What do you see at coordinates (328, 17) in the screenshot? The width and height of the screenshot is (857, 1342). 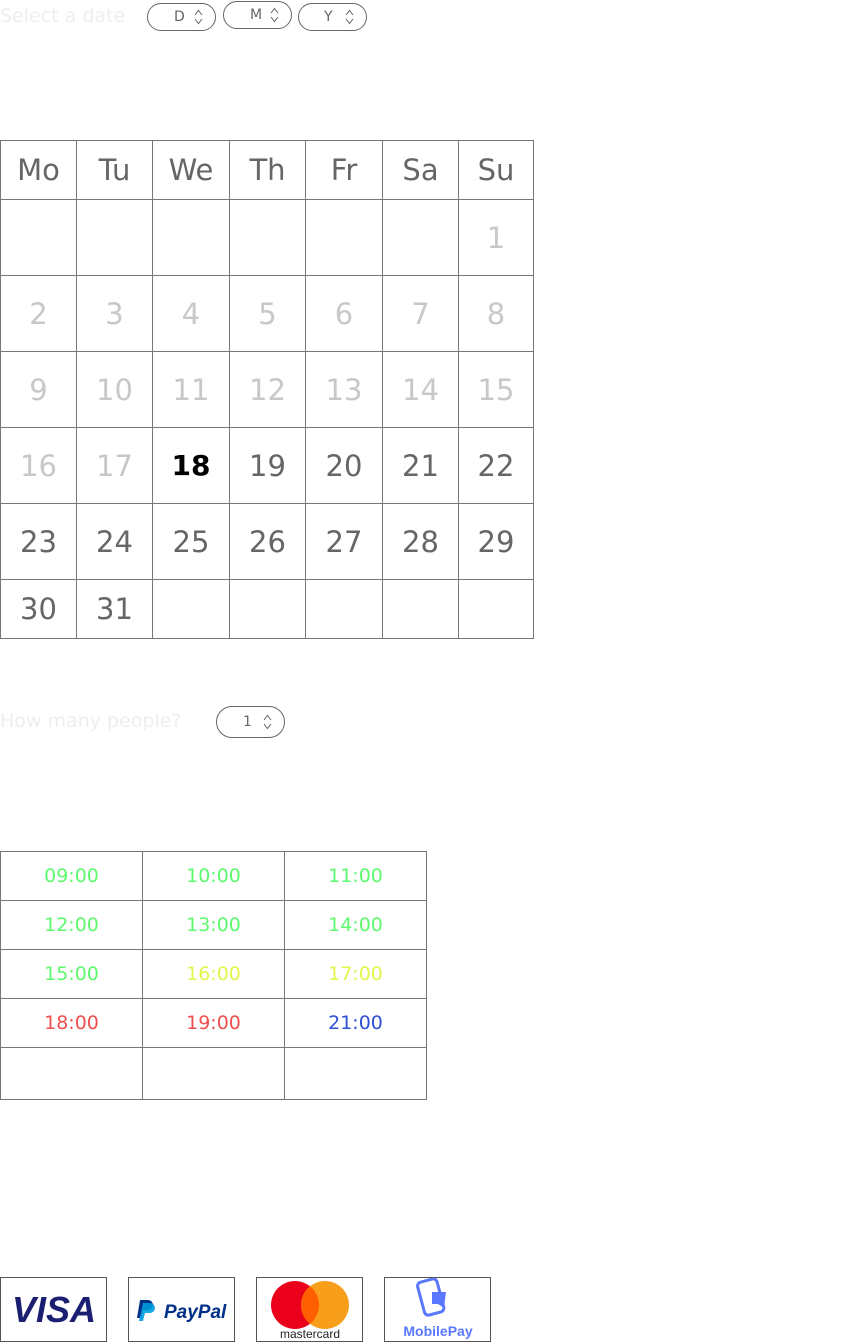 I see `year-select-value: Y` at bounding box center [328, 17].